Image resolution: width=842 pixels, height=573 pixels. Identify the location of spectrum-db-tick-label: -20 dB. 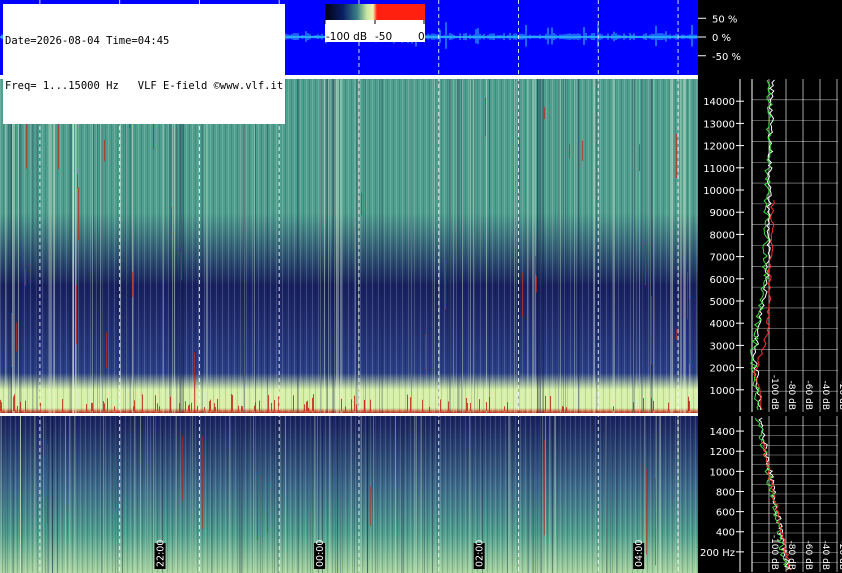
(839, 395).